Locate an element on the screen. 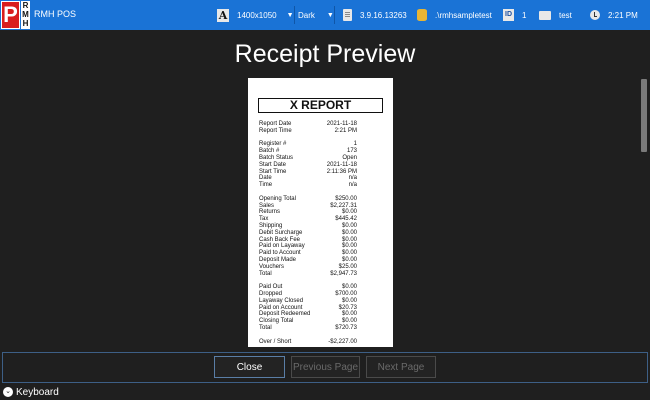  resolution-value: 1400x1050 is located at coordinates (257, 15).